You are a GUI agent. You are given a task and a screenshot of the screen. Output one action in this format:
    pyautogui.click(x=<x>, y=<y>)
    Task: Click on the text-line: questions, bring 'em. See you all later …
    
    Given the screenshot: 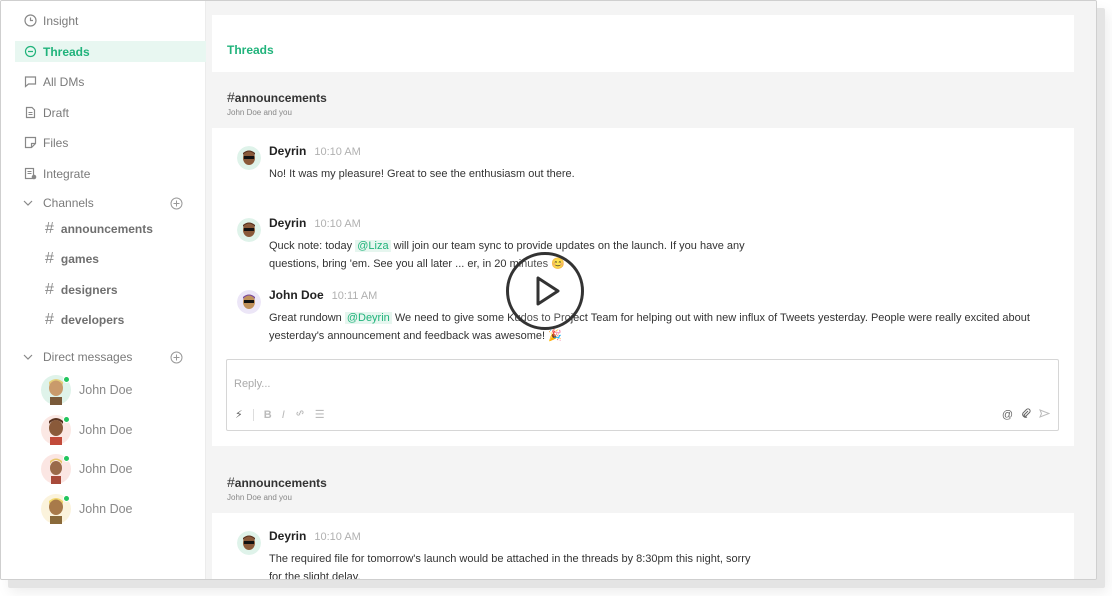 What is the action you would take?
    pyautogui.click(x=417, y=264)
    